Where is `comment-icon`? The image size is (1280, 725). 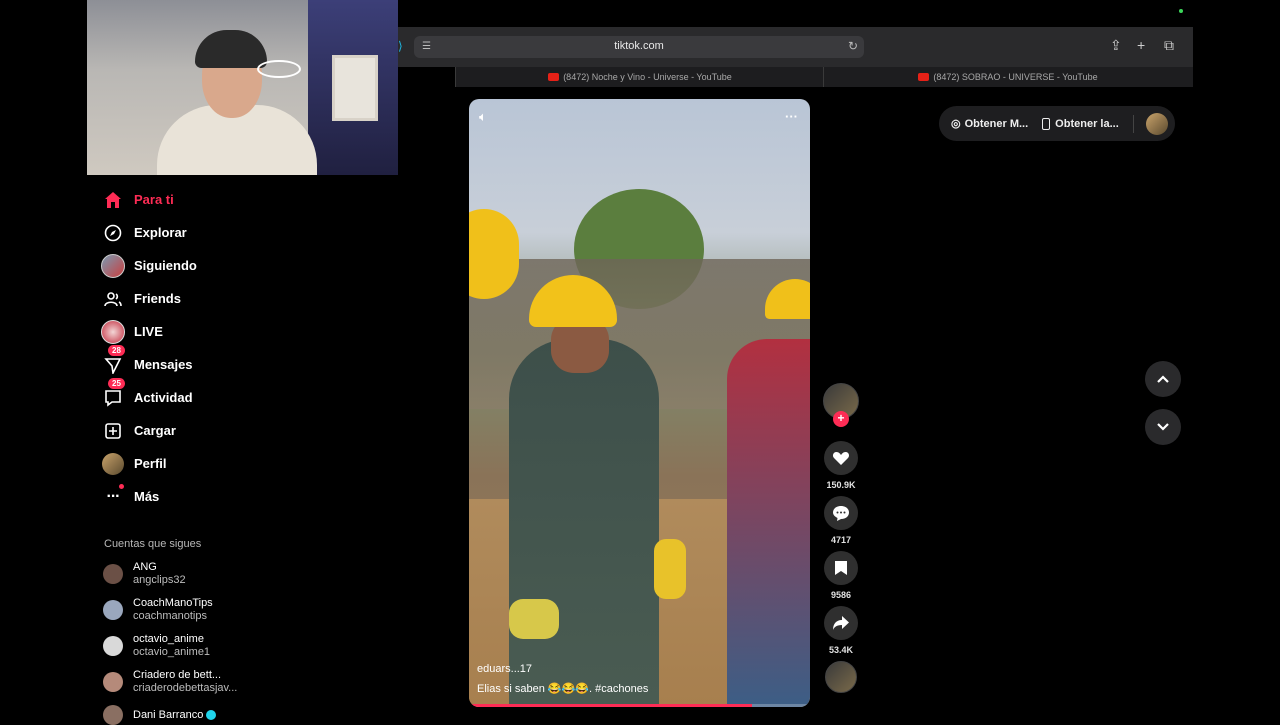 comment-icon is located at coordinates (841, 513).